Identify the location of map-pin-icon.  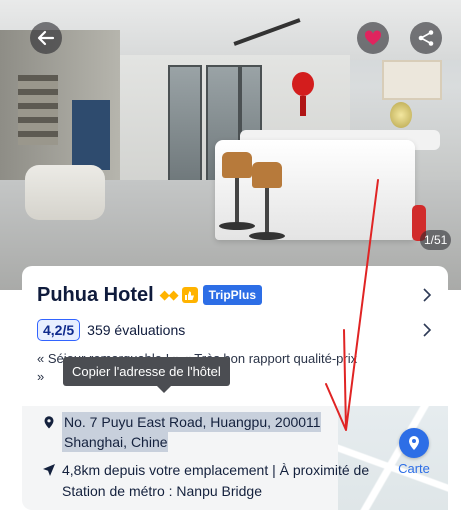
(414, 443).